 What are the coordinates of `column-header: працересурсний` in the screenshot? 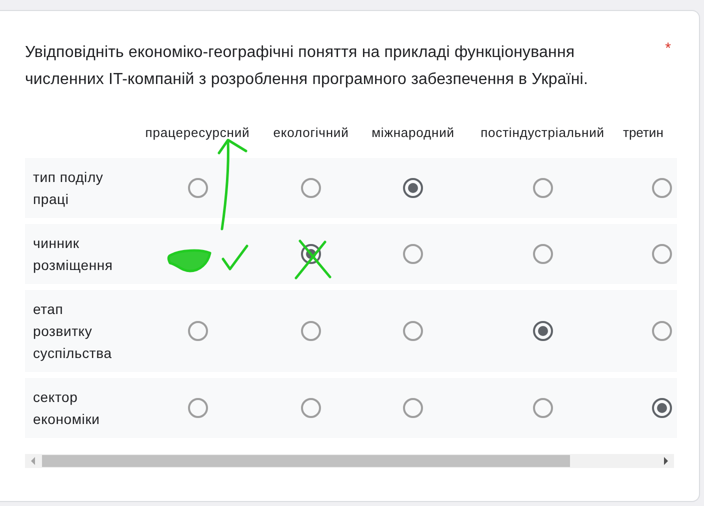 It's located at (197, 133).